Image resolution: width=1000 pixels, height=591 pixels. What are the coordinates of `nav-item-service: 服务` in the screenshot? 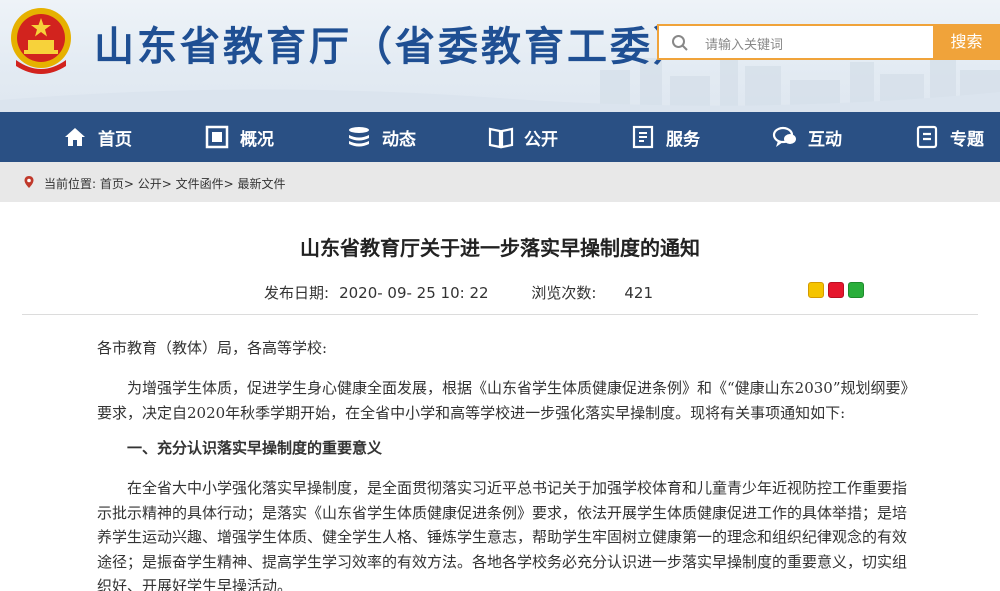 It's located at (665, 137).